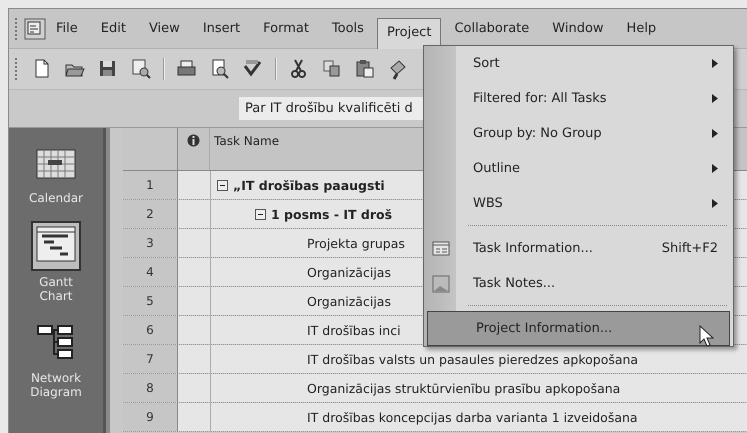 The image size is (747, 433). I want to click on gantt-chart-icon, so click(56, 244).